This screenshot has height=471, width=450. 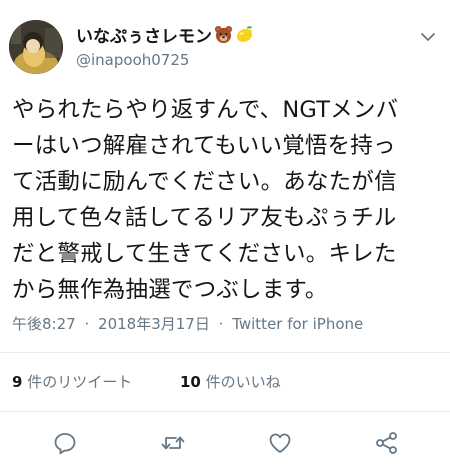 What do you see at coordinates (387, 443) in the screenshot?
I see `share-icon` at bounding box center [387, 443].